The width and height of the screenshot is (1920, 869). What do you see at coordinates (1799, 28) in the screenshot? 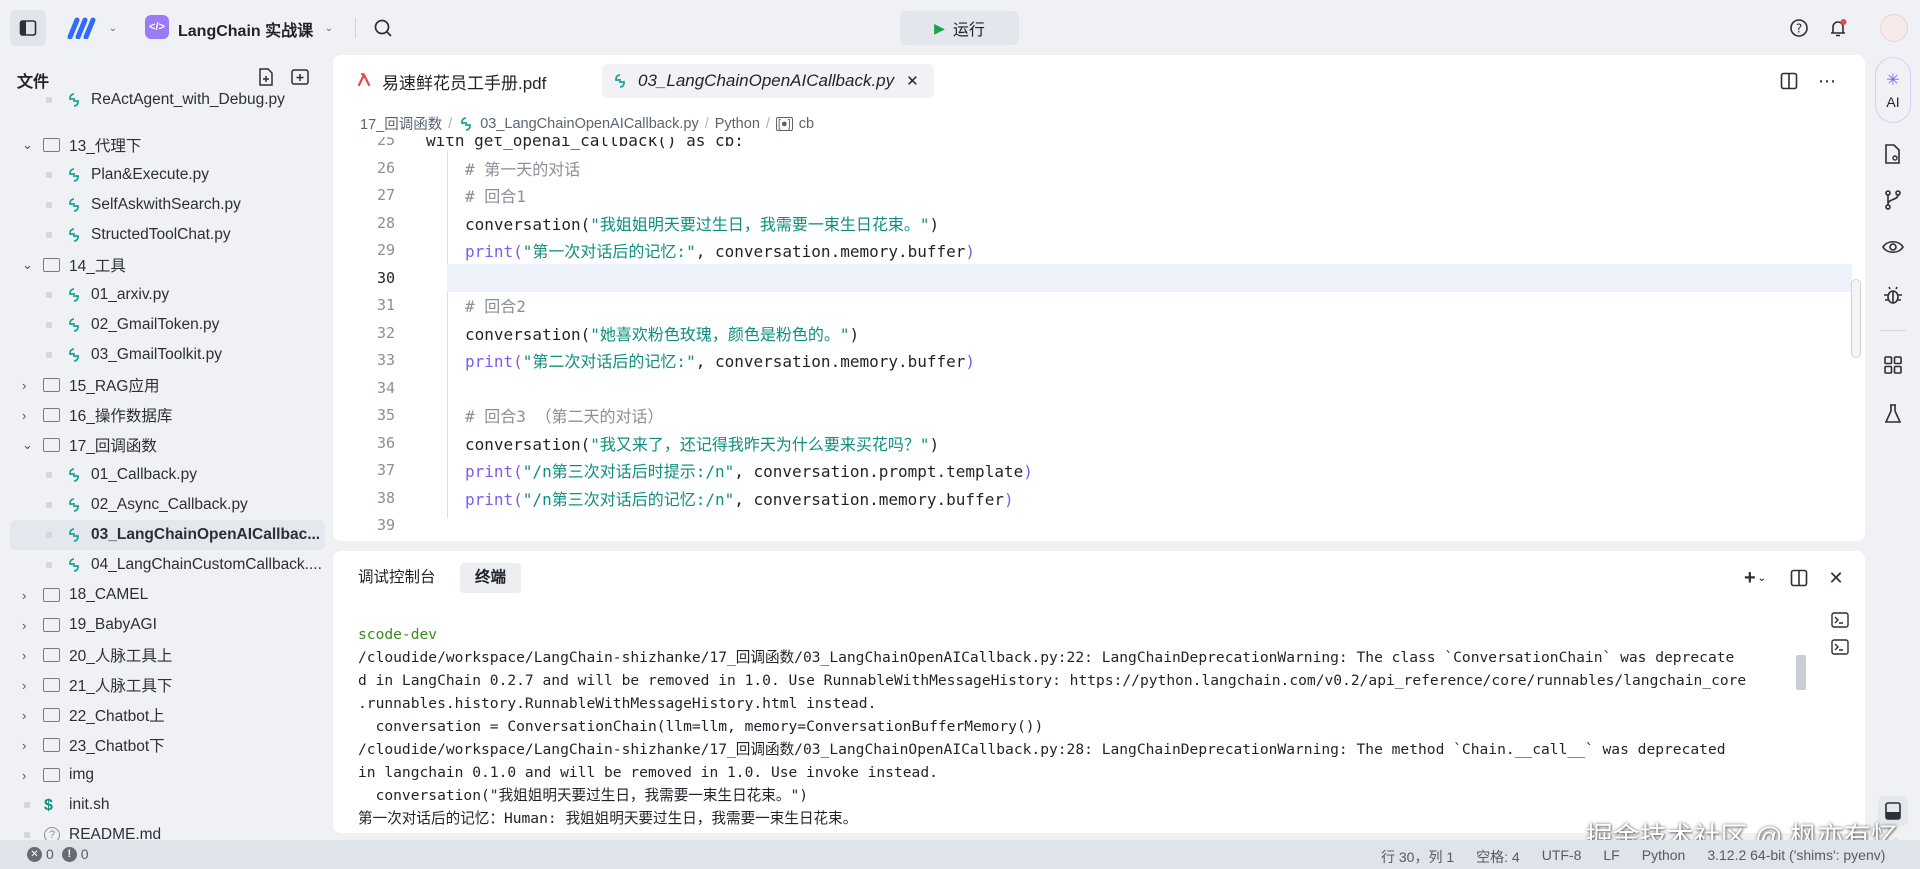
I see `help-icon: ?` at bounding box center [1799, 28].